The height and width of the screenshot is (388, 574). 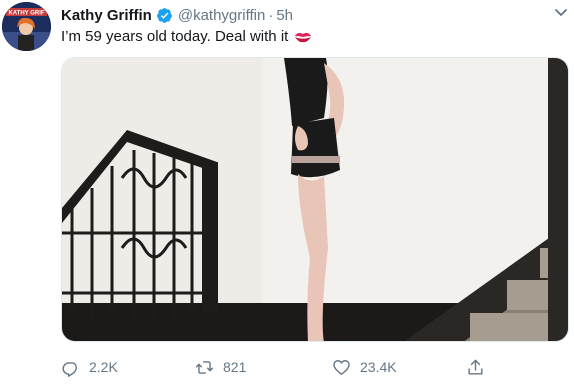 What do you see at coordinates (175, 36) in the screenshot?
I see `tweet-text: I’m 59 years old today. Deal with it` at bounding box center [175, 36].